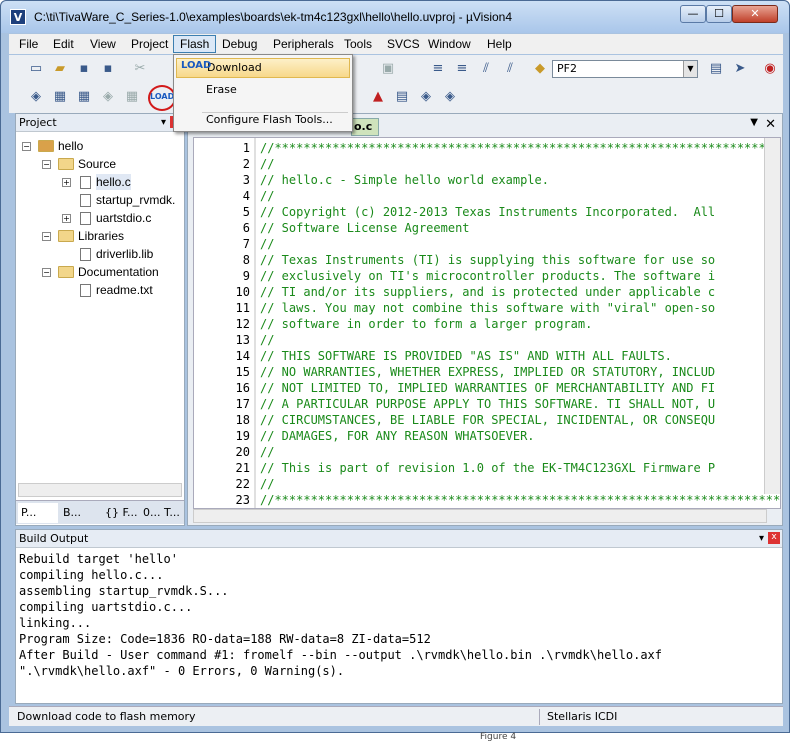 The image size is (795, 742). I want to click on cut-icon: ✂, so click(140, 69).